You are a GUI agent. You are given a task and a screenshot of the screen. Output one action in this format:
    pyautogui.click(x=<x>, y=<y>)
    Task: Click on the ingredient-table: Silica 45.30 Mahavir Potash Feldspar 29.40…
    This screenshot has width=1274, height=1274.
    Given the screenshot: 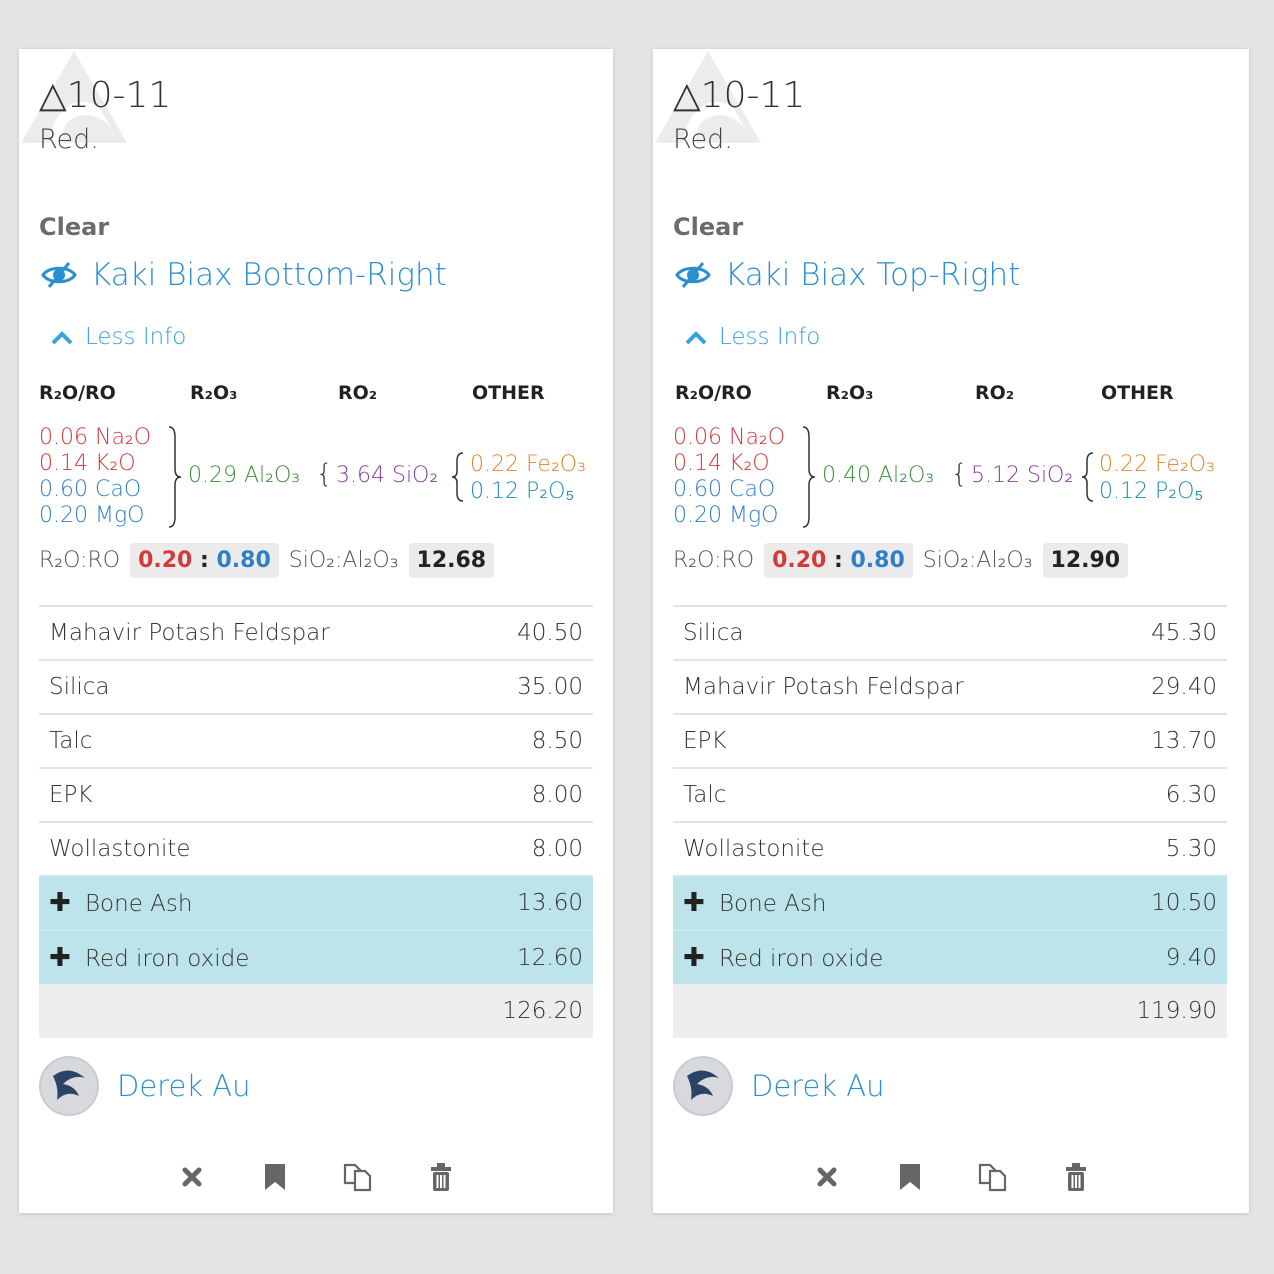 What is the action you would take?
    pyautogui.click(x=950, y=821)
    